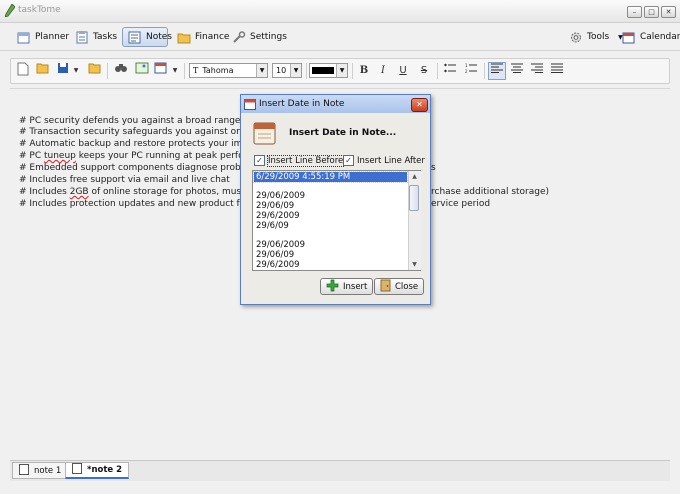 The image size is (680, 494). I want to click on close-button: Close, so click(399, 286).